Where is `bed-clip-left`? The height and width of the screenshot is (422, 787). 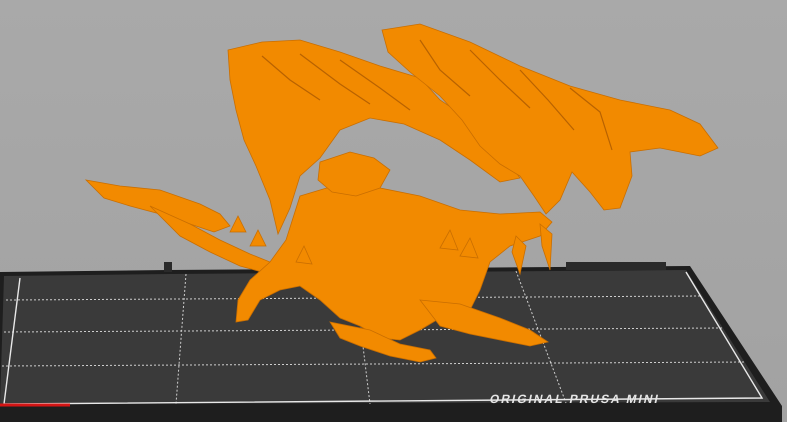 bed-clip-left is located at coordinates (168, 267).